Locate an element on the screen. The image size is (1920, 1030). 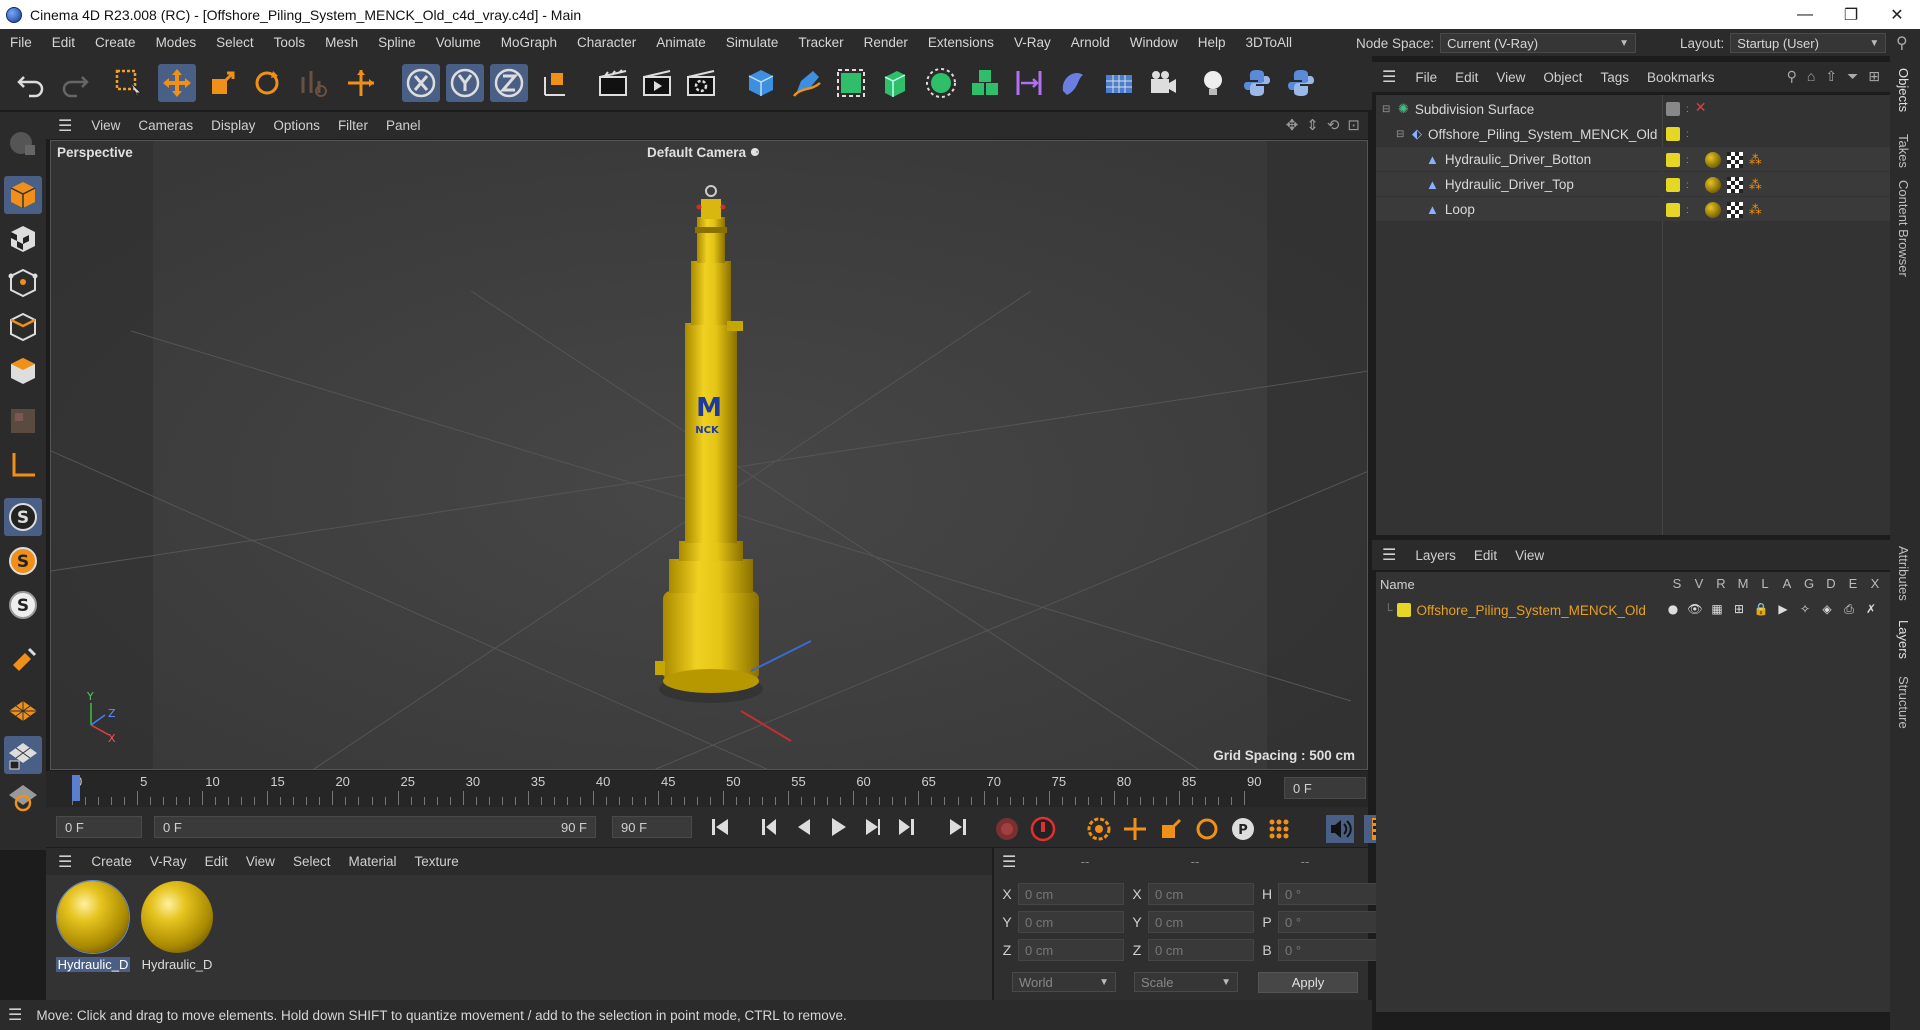
minimize-button: — is located at coordinates (1805, 14).